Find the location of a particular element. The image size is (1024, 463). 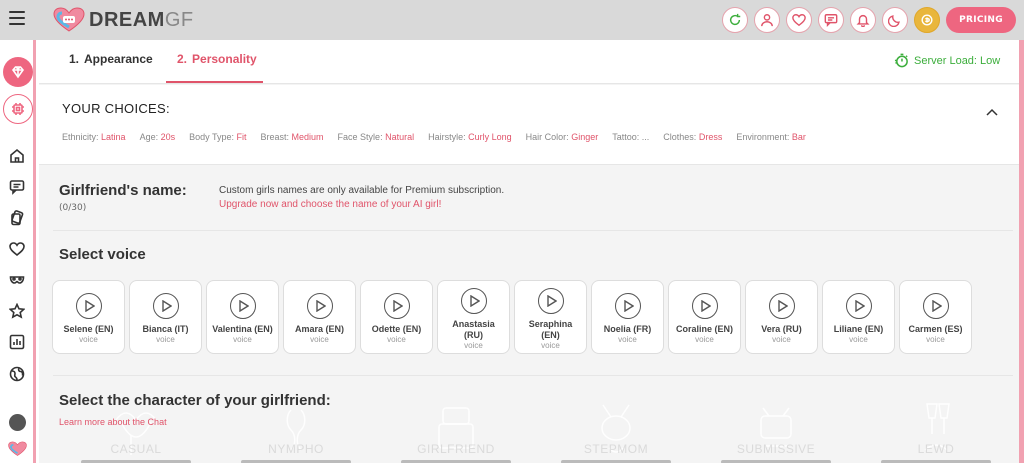

name-char-count: (0/30) is located at coordinates (73, 208).